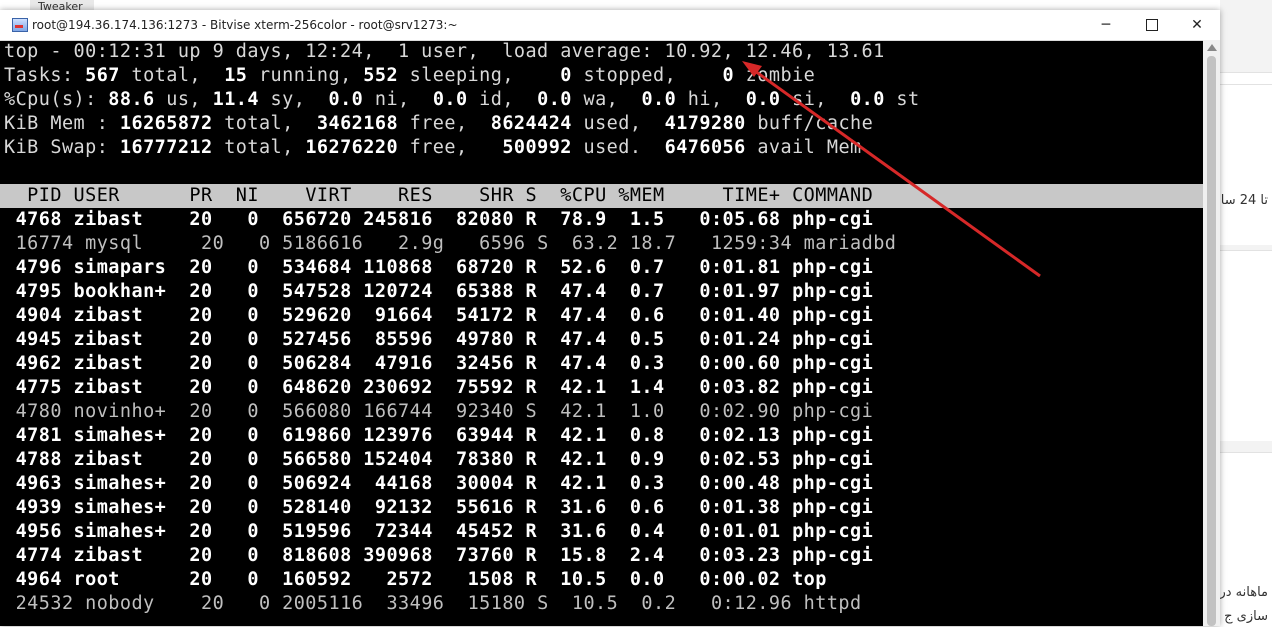  I want to click on close-icon: ✕, so click(1197, 25).